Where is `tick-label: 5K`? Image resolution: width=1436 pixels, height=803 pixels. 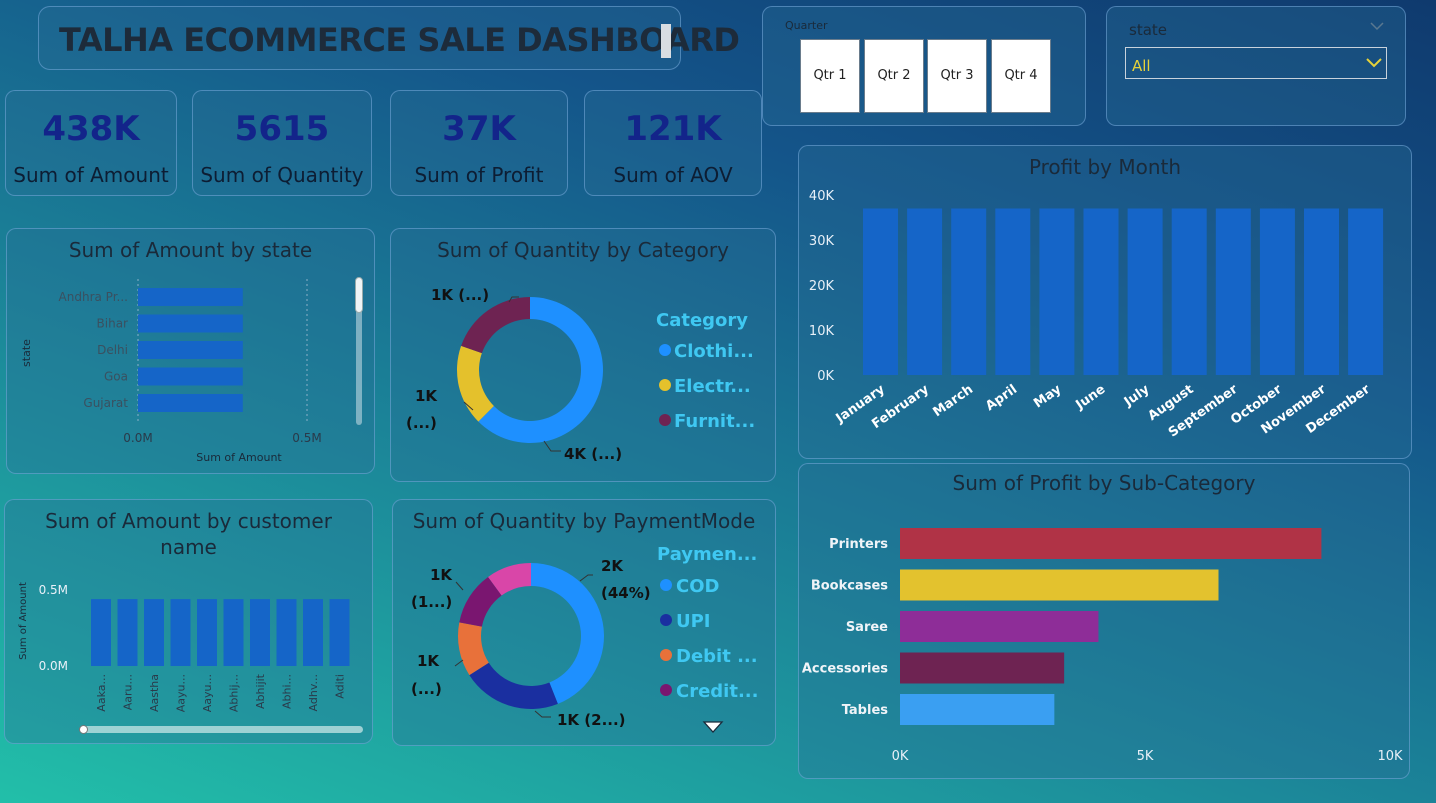 tick-label: 5K is located at coordinates (1145, 756).